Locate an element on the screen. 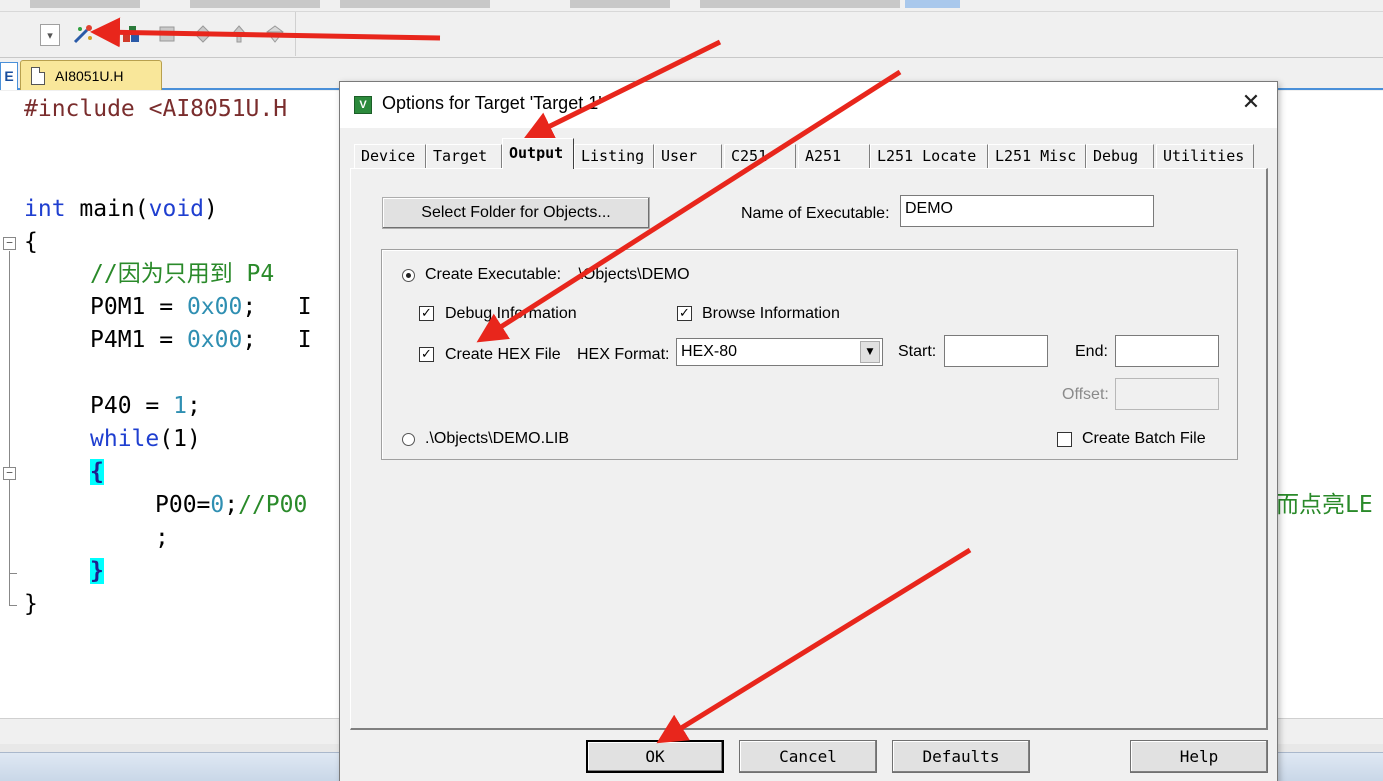 This screenshot has width=1383, height=781. code-line-3: { is located at coordinates (31, 242).